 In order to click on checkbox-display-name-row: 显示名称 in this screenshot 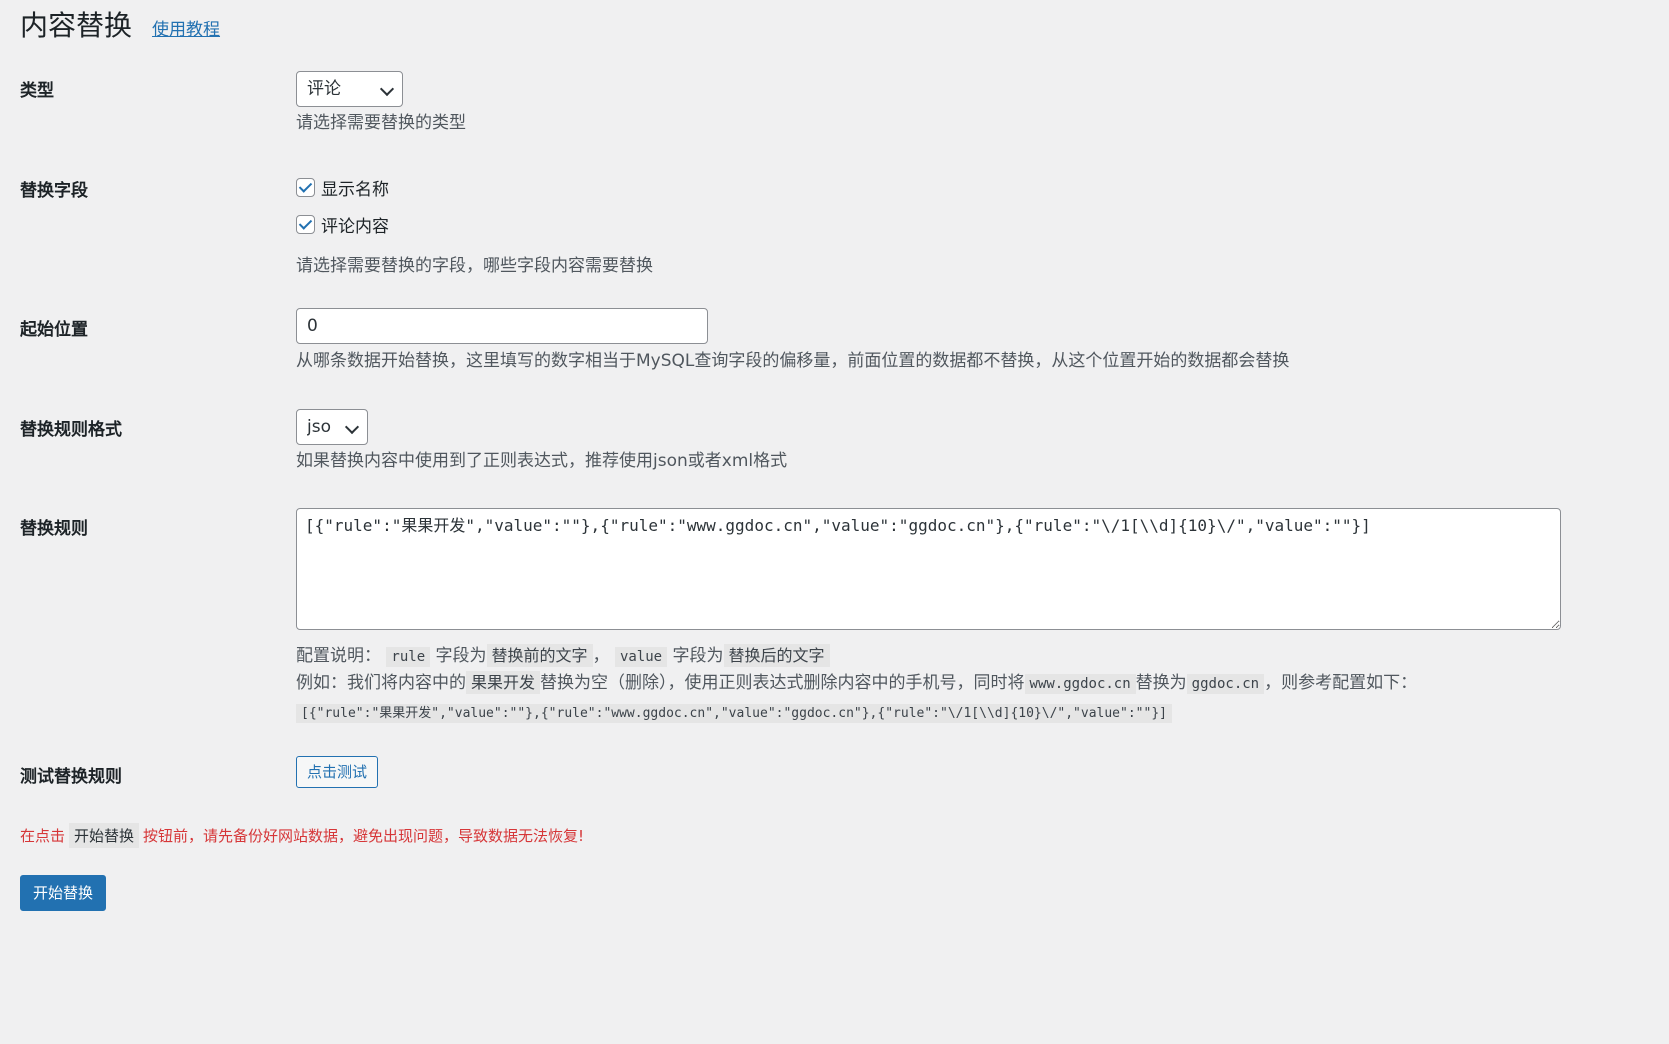, I will do `click(474, 187)`.